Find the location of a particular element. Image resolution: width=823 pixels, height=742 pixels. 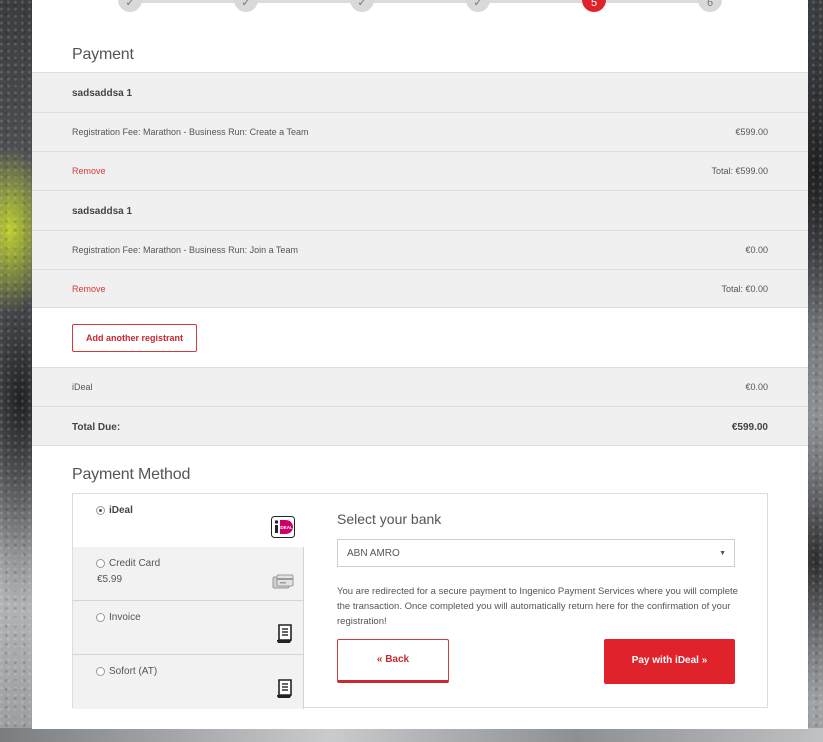

payment-option-label: Invoice is located at coordinates (125, 617).